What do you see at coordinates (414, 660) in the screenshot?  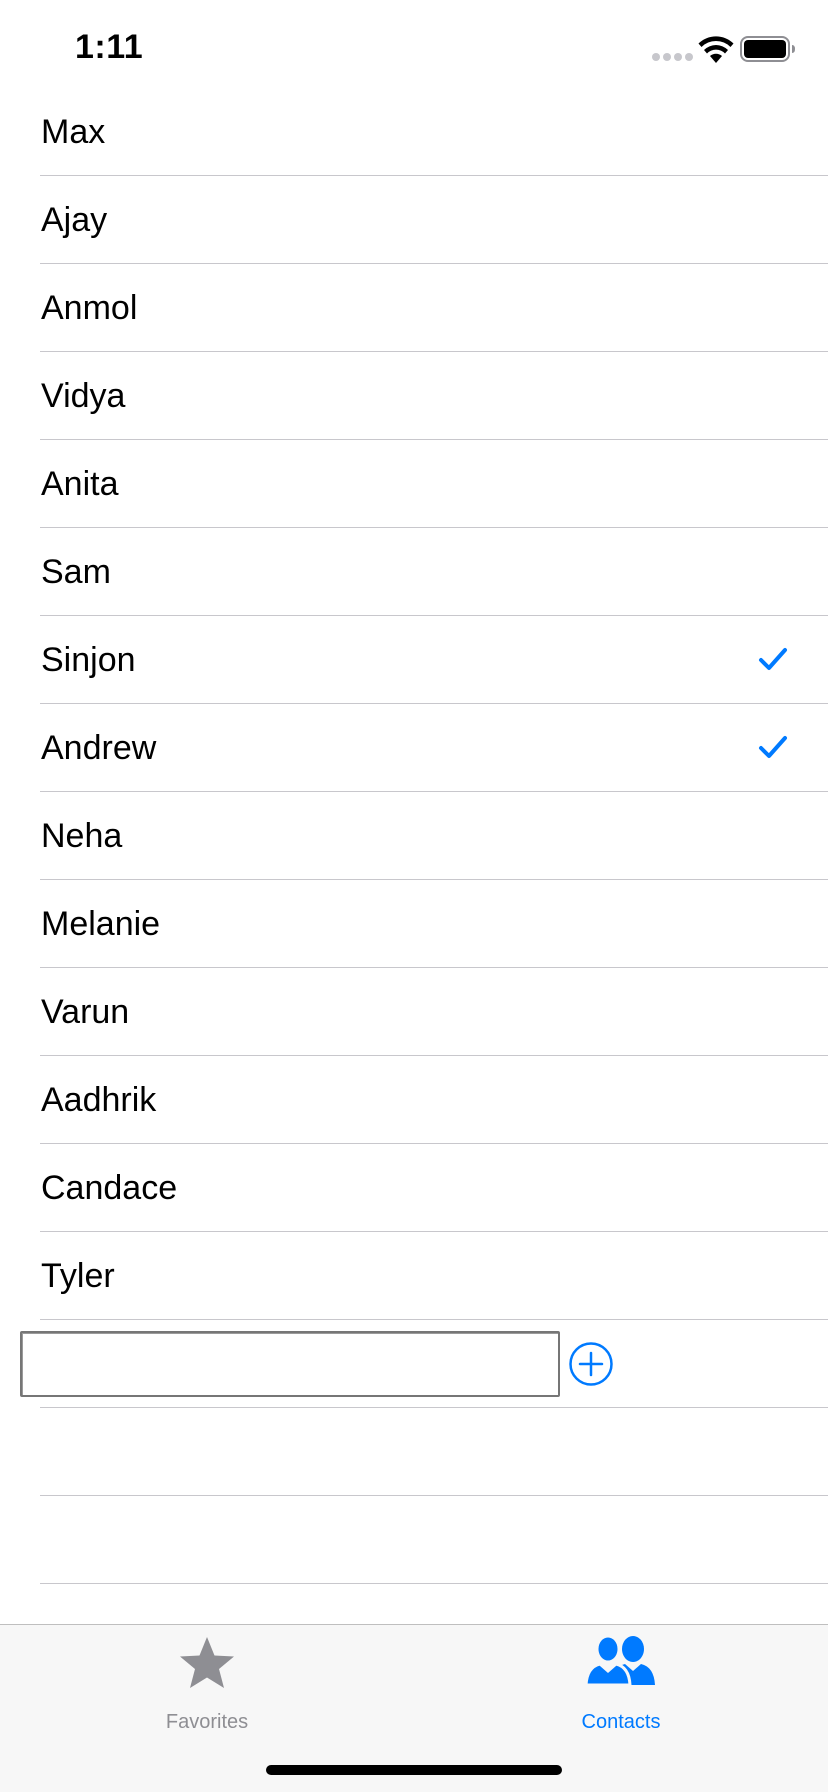 I see `contact-row: Sinjon` at bounding box center [414, 660].